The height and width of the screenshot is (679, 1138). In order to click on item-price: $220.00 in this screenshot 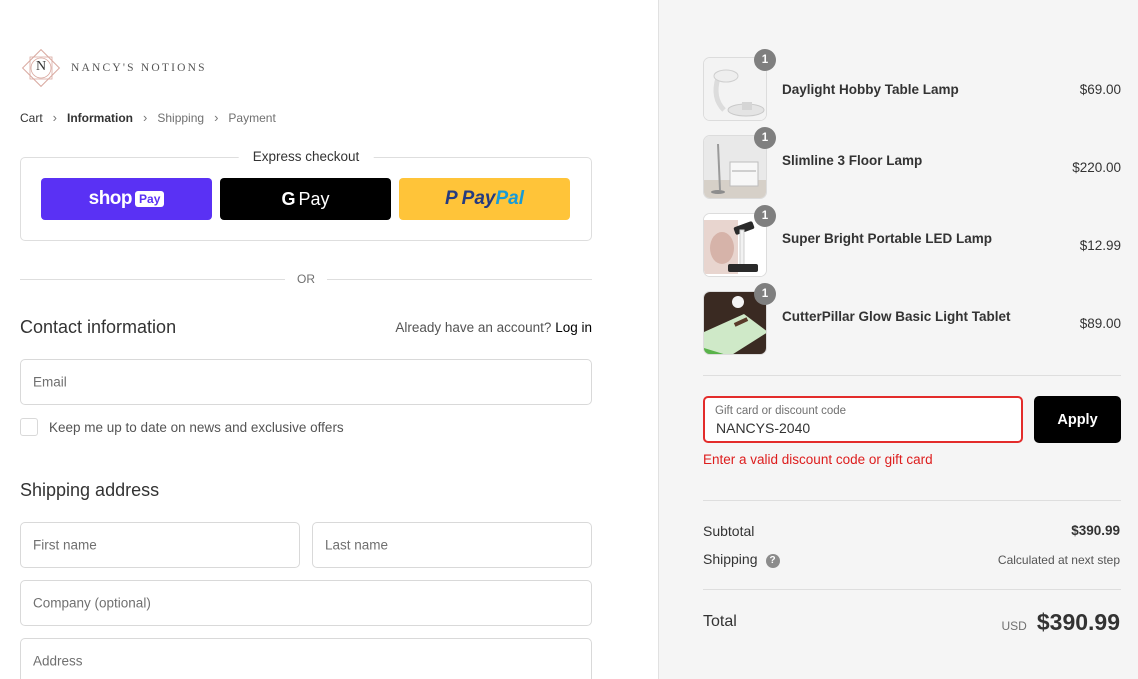, I will do `click(1096, 167)`.